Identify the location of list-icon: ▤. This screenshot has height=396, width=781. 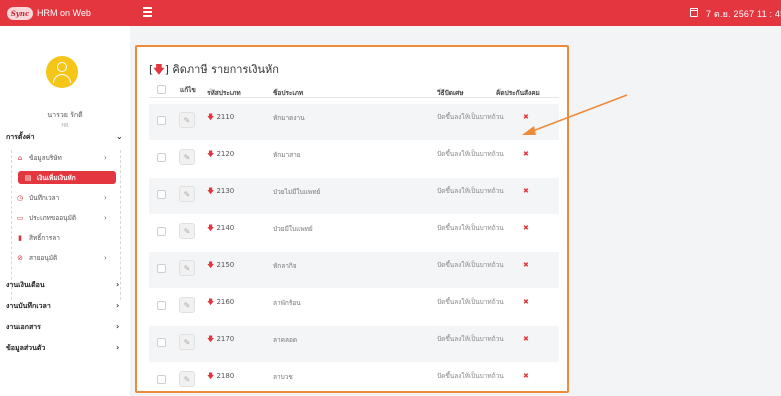
(28, 177).